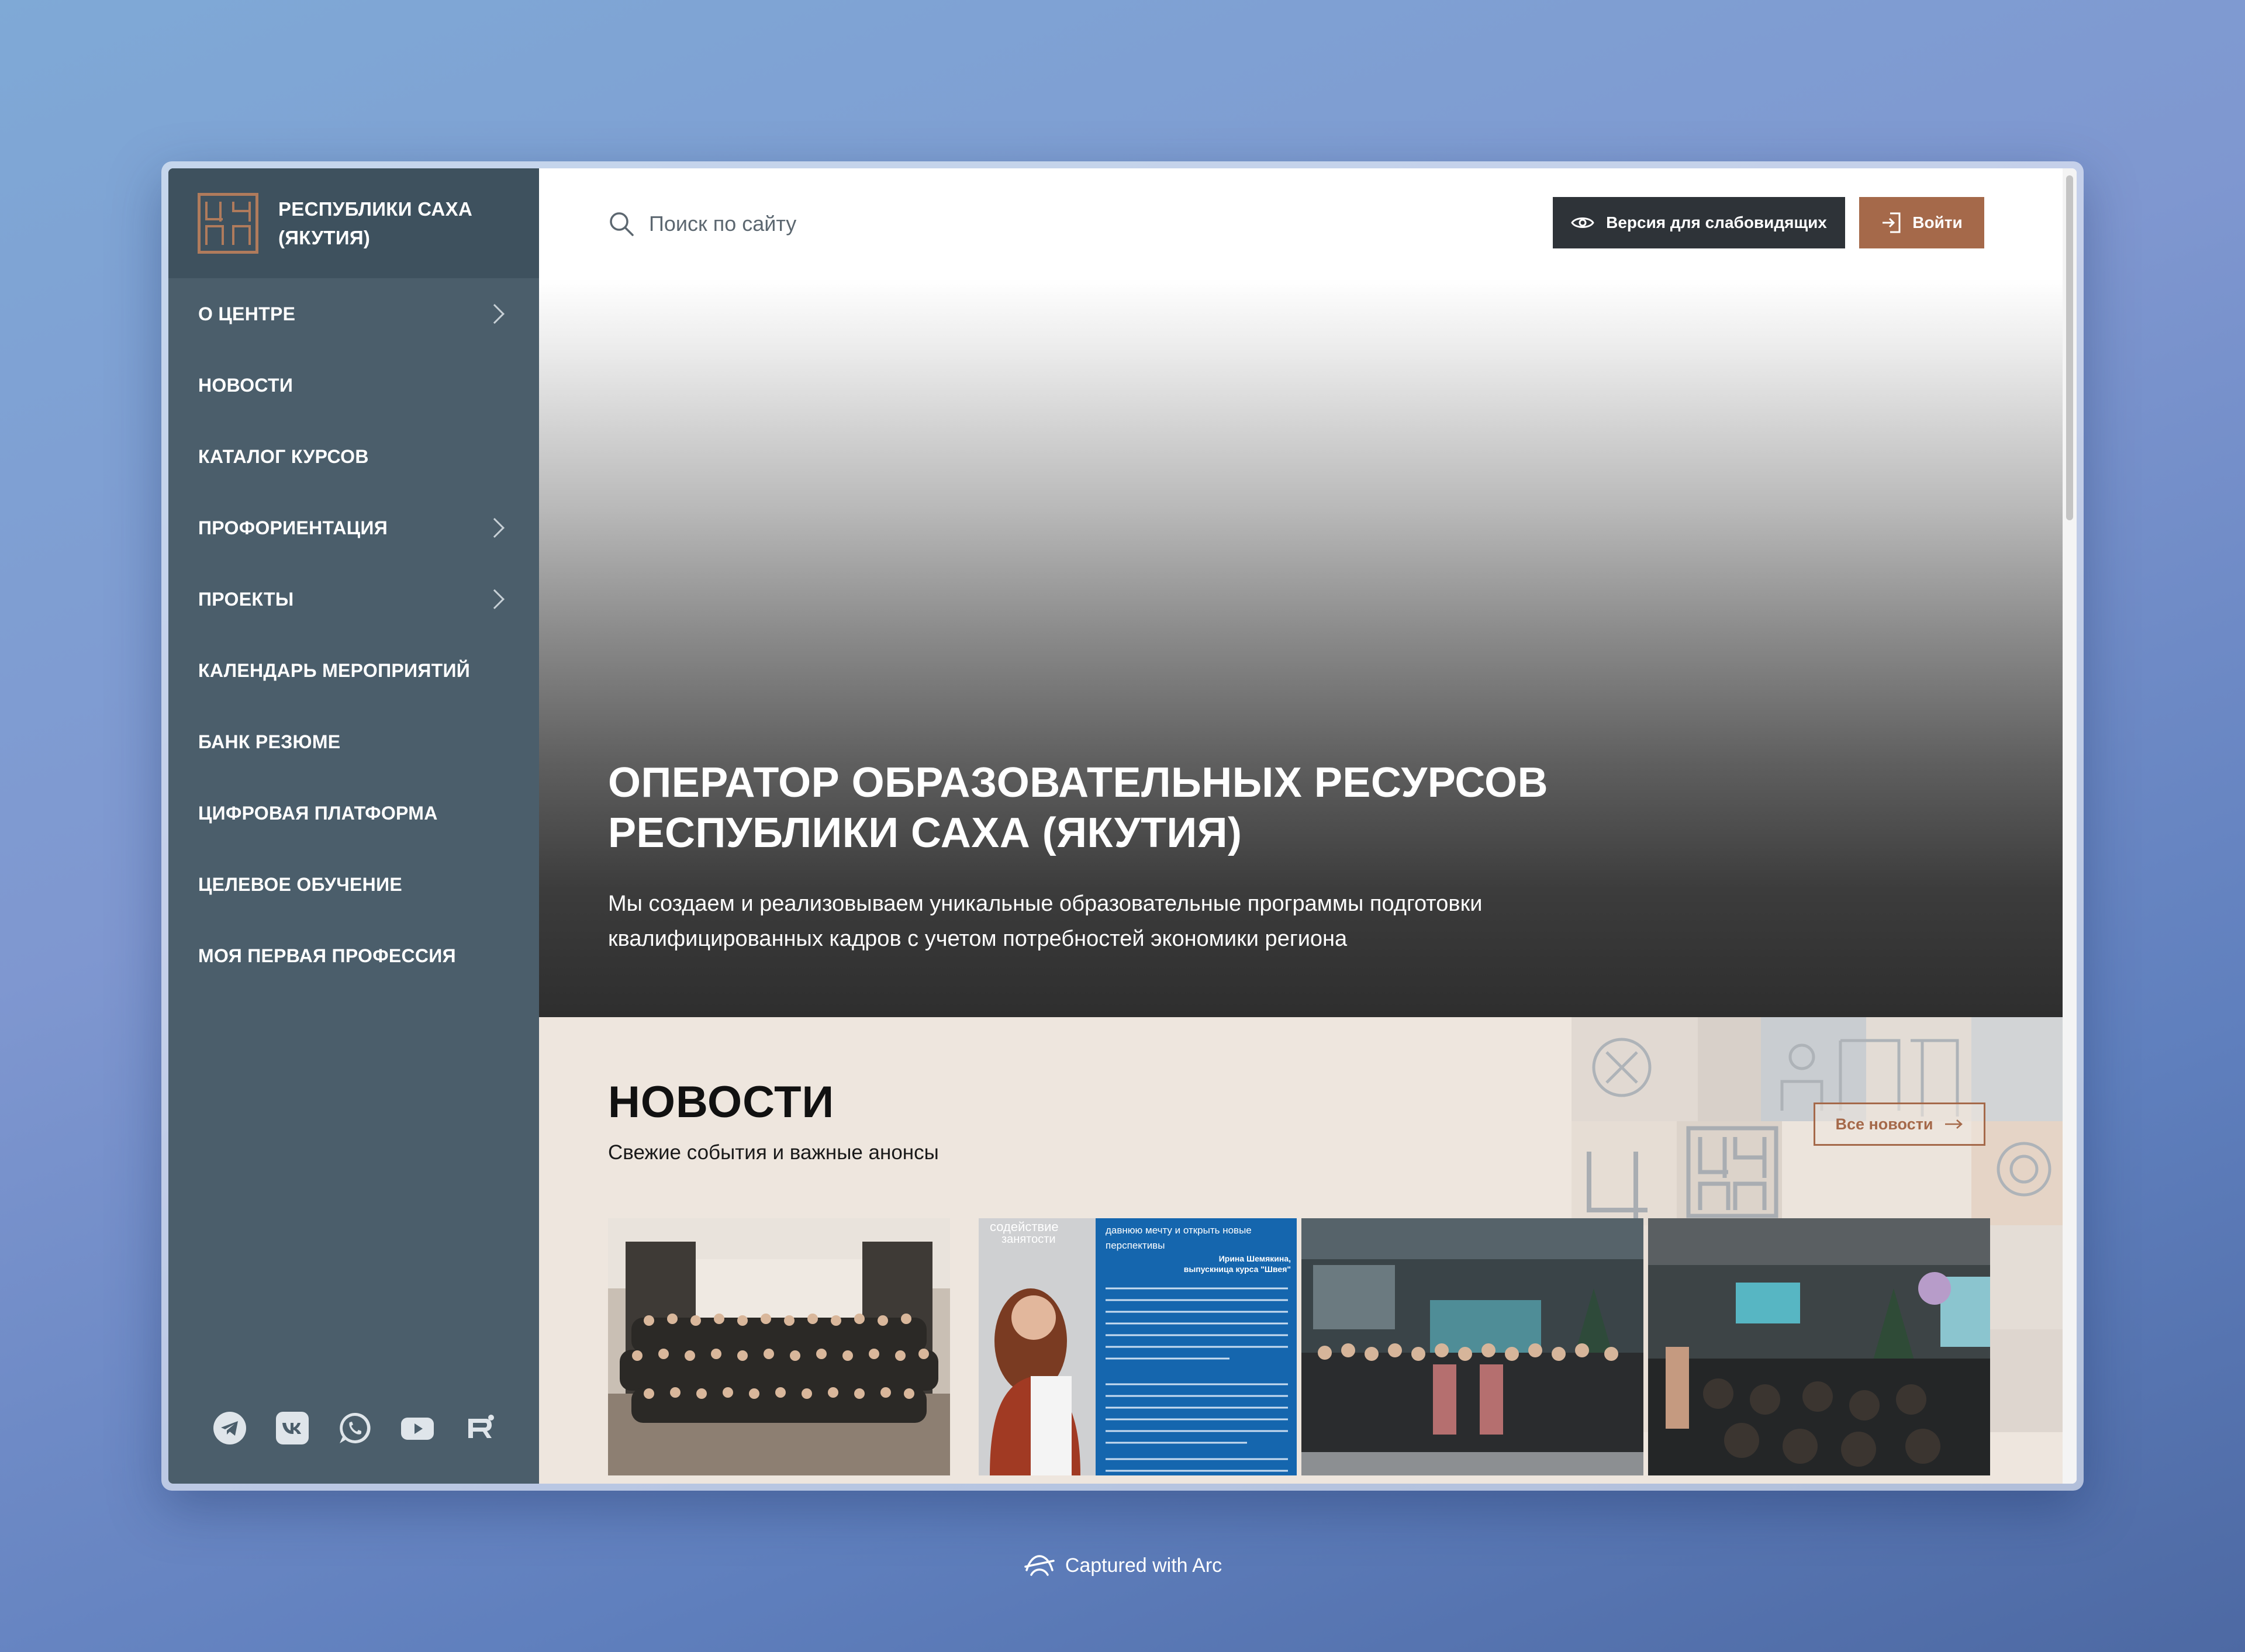  What do you see at coordinates (622, 224) in the screenshot?
I see `search-icon` at bounding box center [622, 224].